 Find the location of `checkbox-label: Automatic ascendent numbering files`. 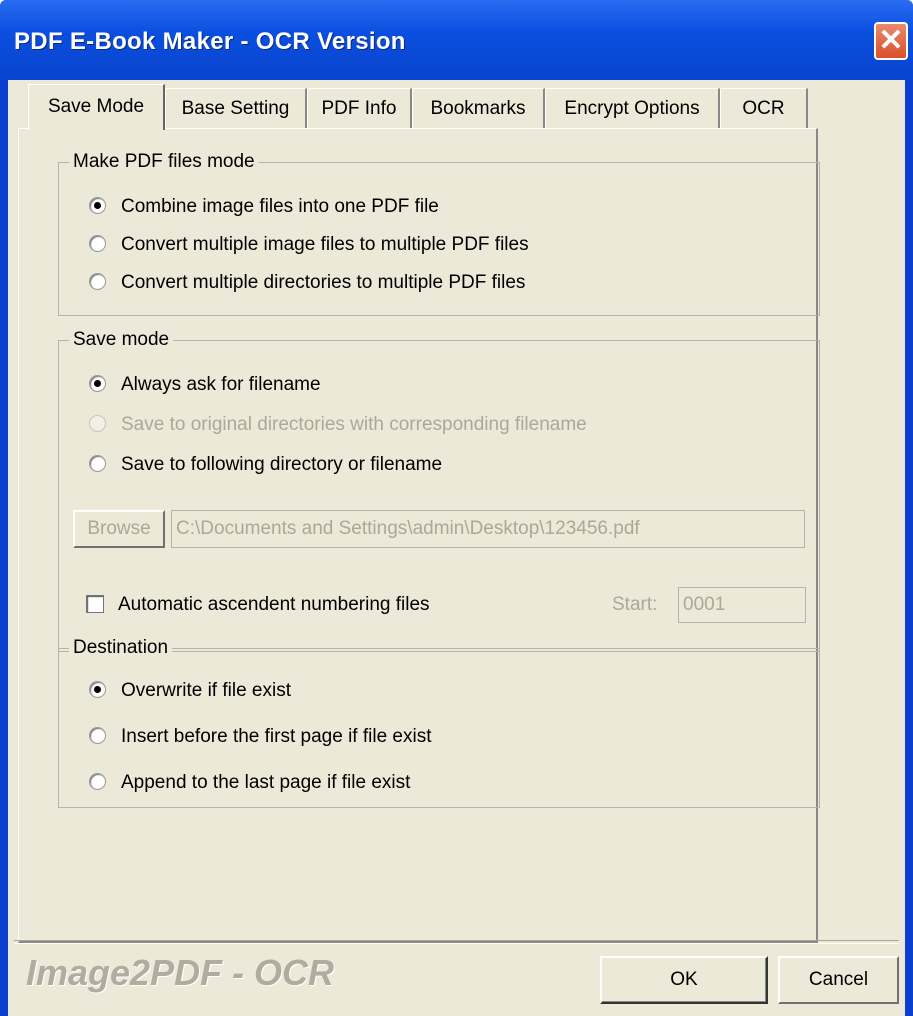

checkbox-label: Automatic ascendent numbering files is located at coordinates (274, 604).